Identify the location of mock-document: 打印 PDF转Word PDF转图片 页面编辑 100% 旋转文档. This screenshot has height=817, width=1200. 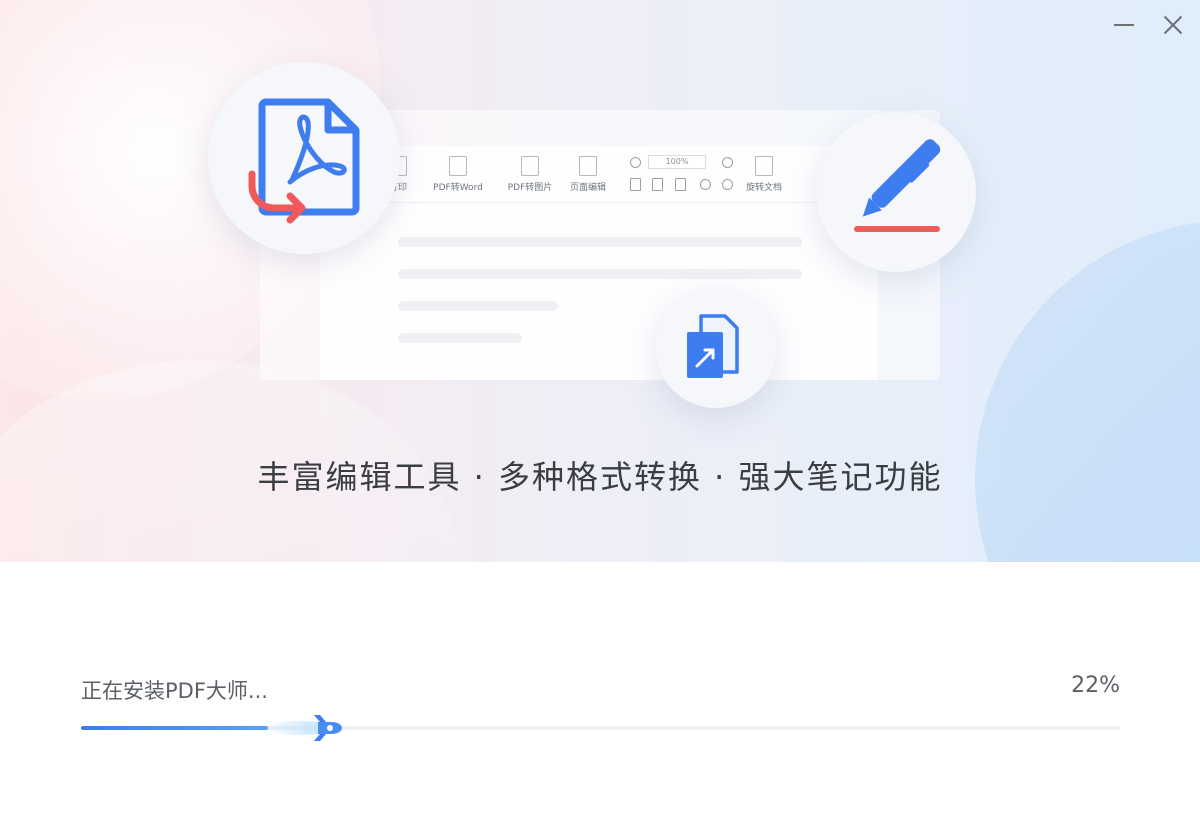
(599, 263).